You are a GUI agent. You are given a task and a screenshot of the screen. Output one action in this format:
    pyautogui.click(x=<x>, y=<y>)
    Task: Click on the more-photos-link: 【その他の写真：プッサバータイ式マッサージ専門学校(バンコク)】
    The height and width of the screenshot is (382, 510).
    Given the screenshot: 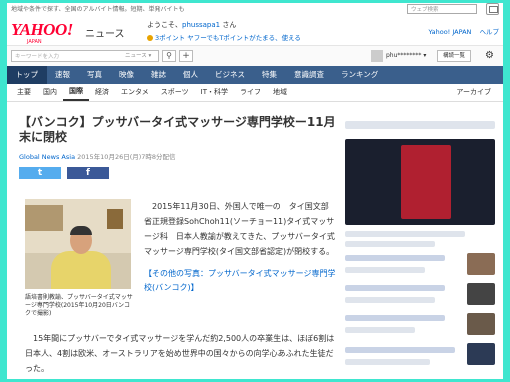 What is the action you would take?
    pyautogui.click(x=240, y=281)
    